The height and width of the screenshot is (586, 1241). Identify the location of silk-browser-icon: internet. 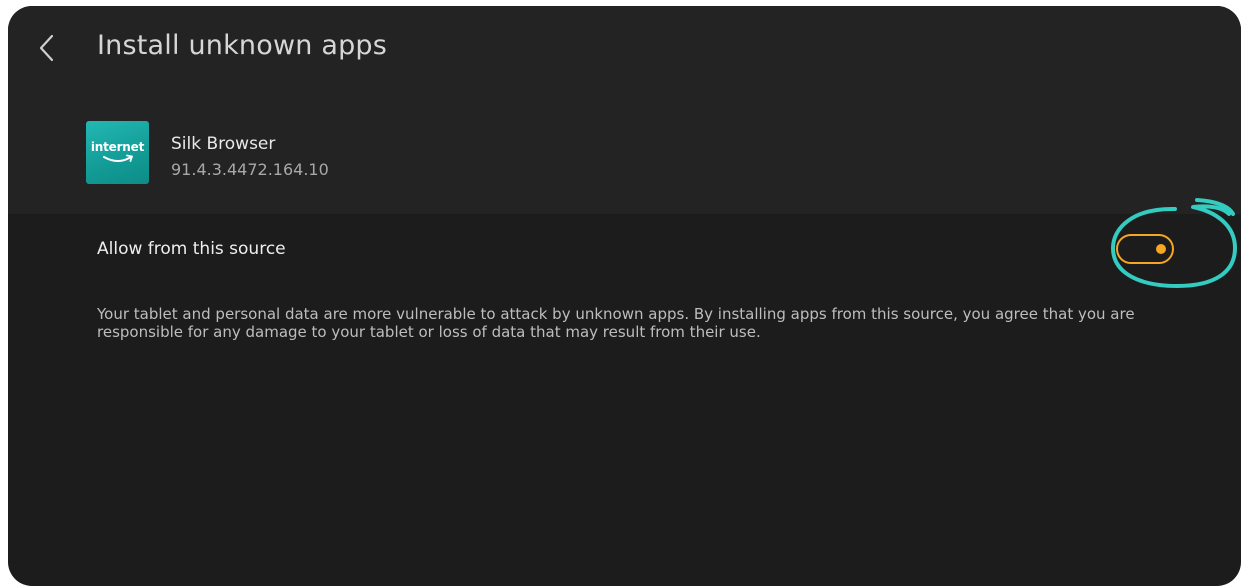
(117, 152).